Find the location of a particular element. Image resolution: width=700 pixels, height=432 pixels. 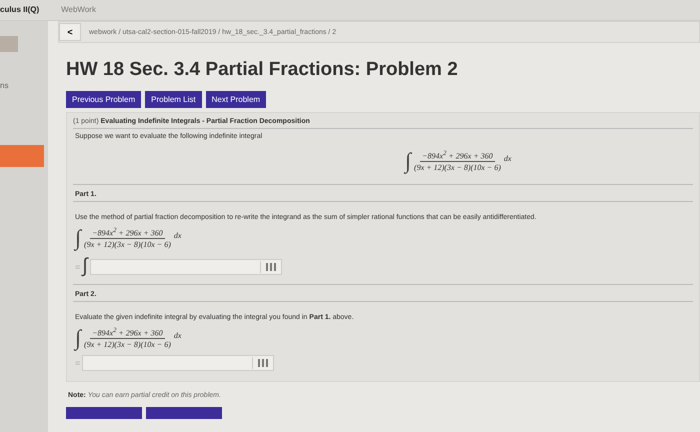

nav-button: Previous Problem is located at coordinates (104, 99).